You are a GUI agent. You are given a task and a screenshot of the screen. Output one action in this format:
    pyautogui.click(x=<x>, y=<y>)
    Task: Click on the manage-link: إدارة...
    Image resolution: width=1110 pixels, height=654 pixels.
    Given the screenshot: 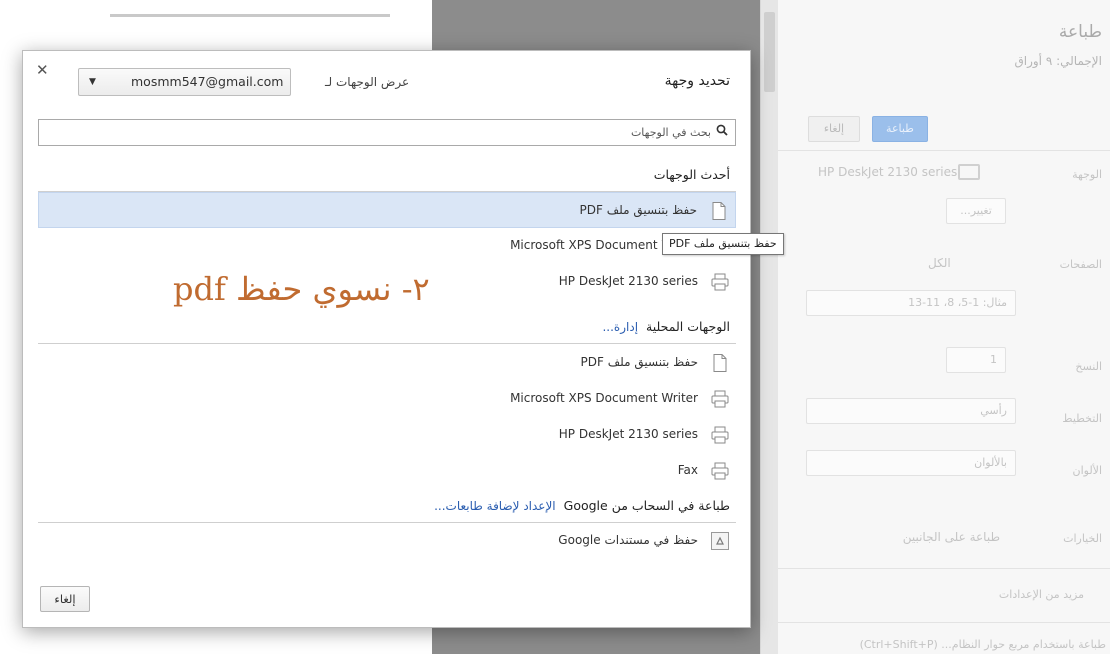 What is the action you would take?
    pyautogui.click(x=620, y=327)
    